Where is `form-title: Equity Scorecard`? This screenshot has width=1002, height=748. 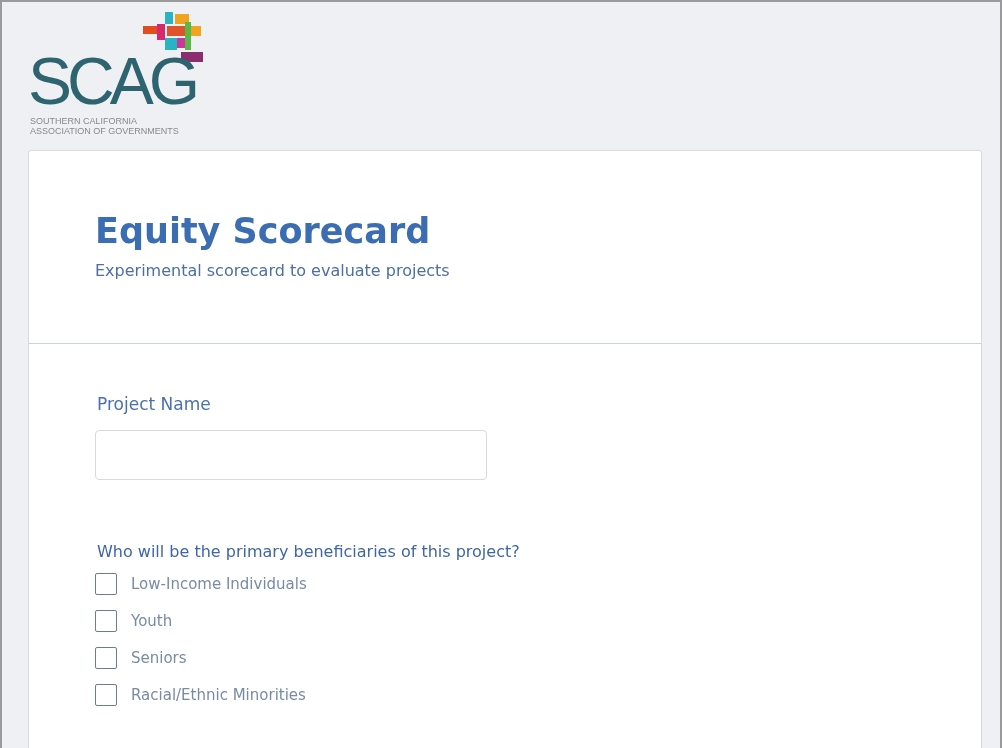
form-title: Equity Scorecard is located at coordinates (263, 231).